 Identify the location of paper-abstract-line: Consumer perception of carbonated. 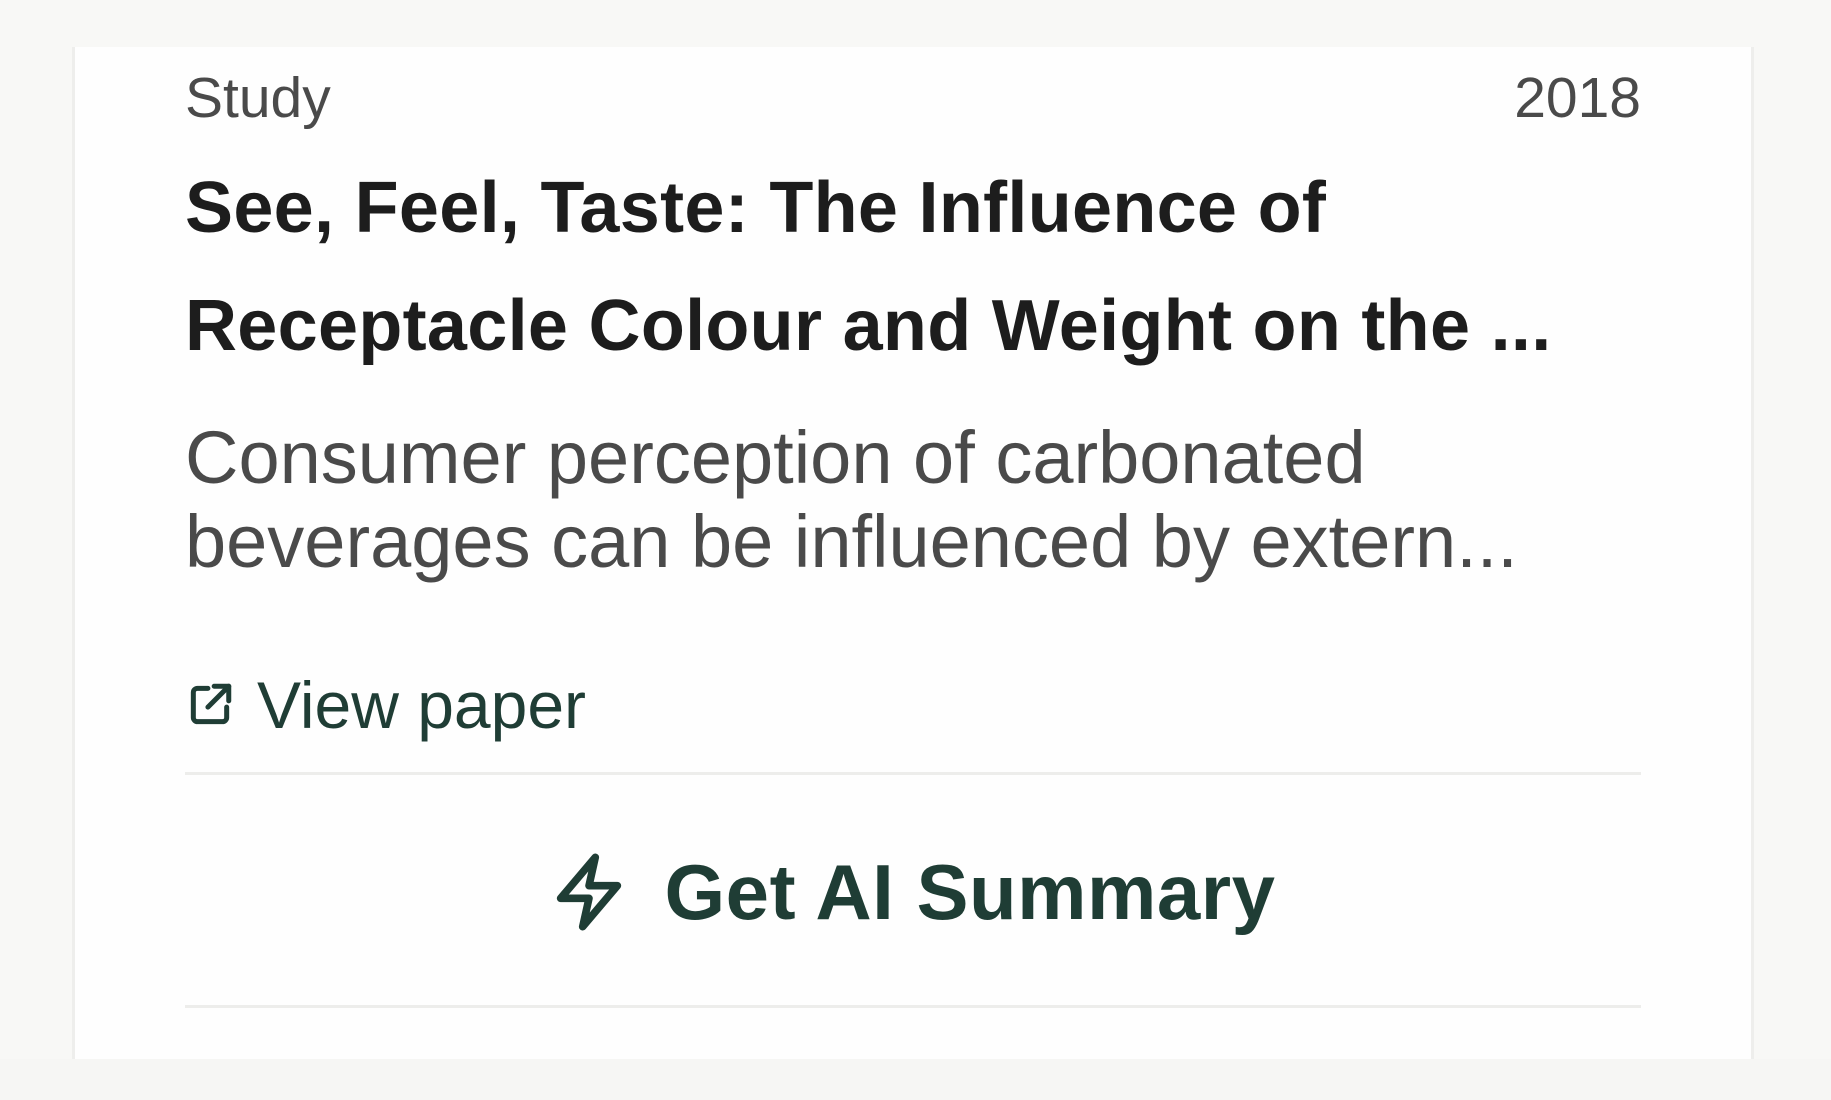
(775, 457).